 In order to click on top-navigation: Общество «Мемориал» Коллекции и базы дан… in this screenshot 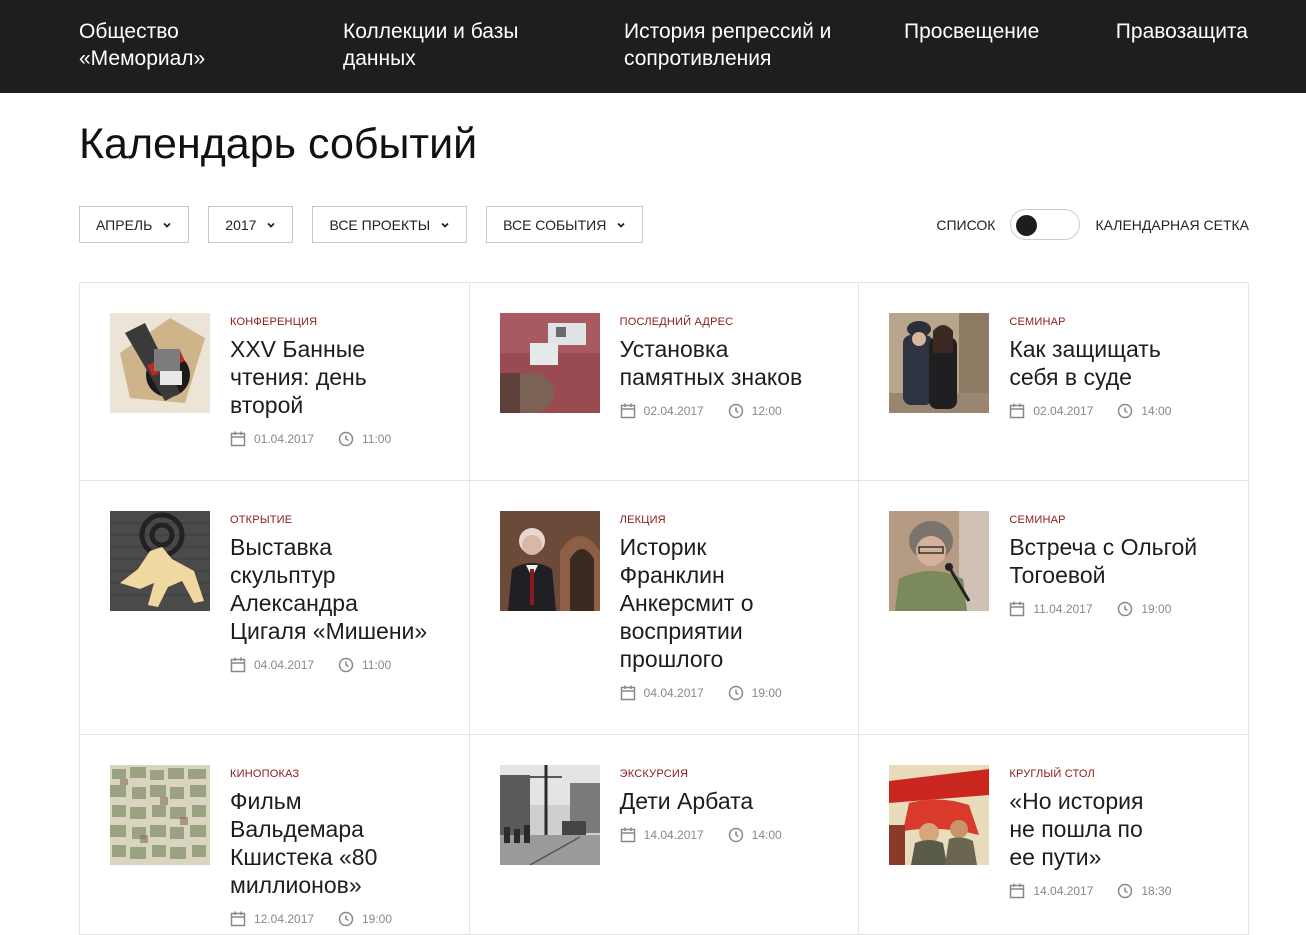, I will do `click(653, 46)`.